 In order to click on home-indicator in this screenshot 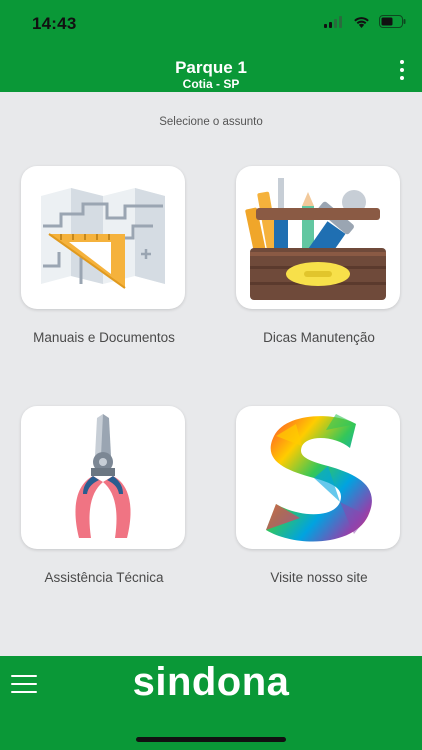, I will do `click(211, 739)`.